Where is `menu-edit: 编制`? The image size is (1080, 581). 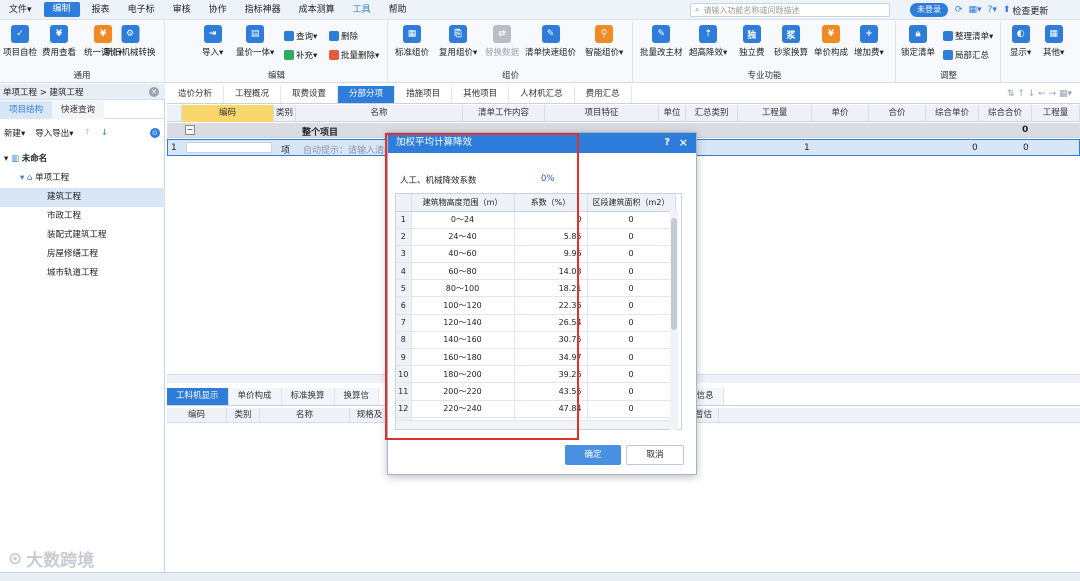 menu-edit: 编制 is located at coordinates (61, 9).